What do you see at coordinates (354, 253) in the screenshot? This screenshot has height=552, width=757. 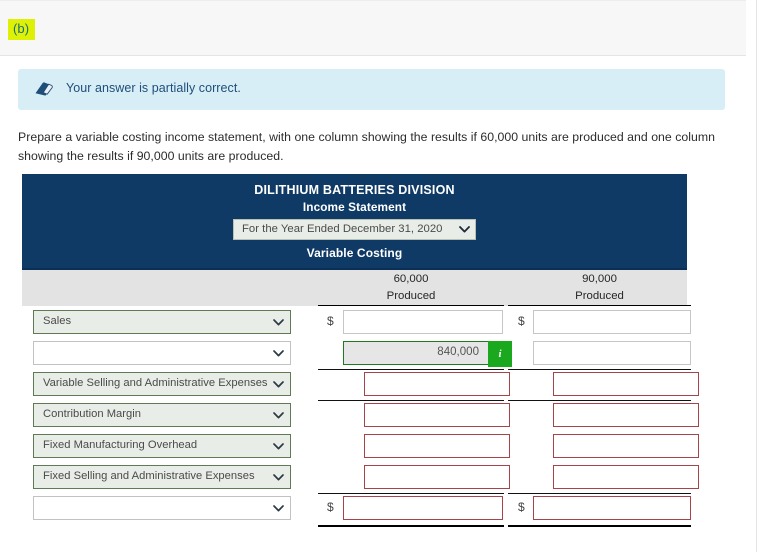 I see `costing-method: Variable Costing` at bounding box center [354, 253].